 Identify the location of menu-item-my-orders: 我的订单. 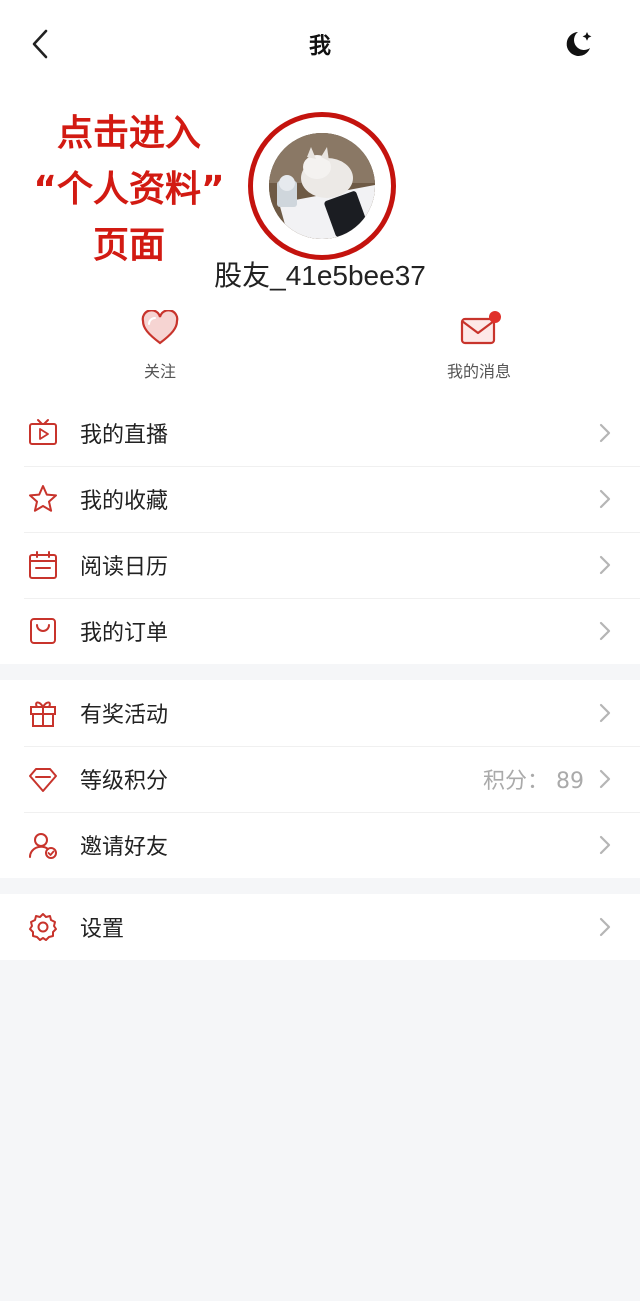
(320, 631).